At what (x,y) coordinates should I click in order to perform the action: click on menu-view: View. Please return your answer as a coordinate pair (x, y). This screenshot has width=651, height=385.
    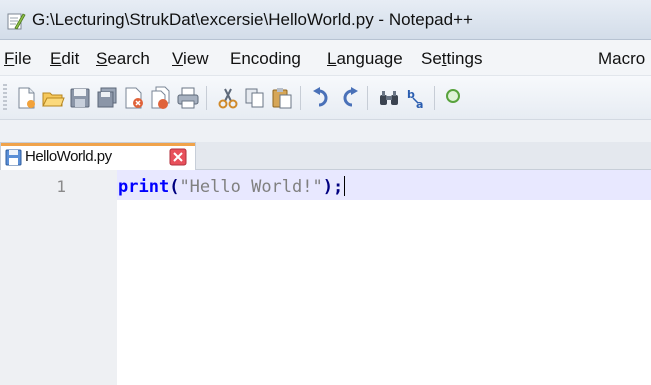
    Looking at the image, I should click on (190, 59).